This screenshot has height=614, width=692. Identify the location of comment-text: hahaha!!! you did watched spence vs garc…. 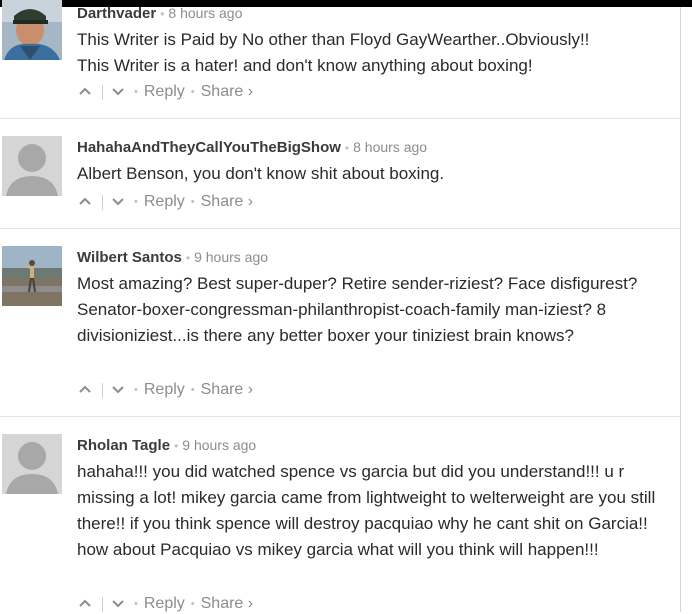
(375, 511).